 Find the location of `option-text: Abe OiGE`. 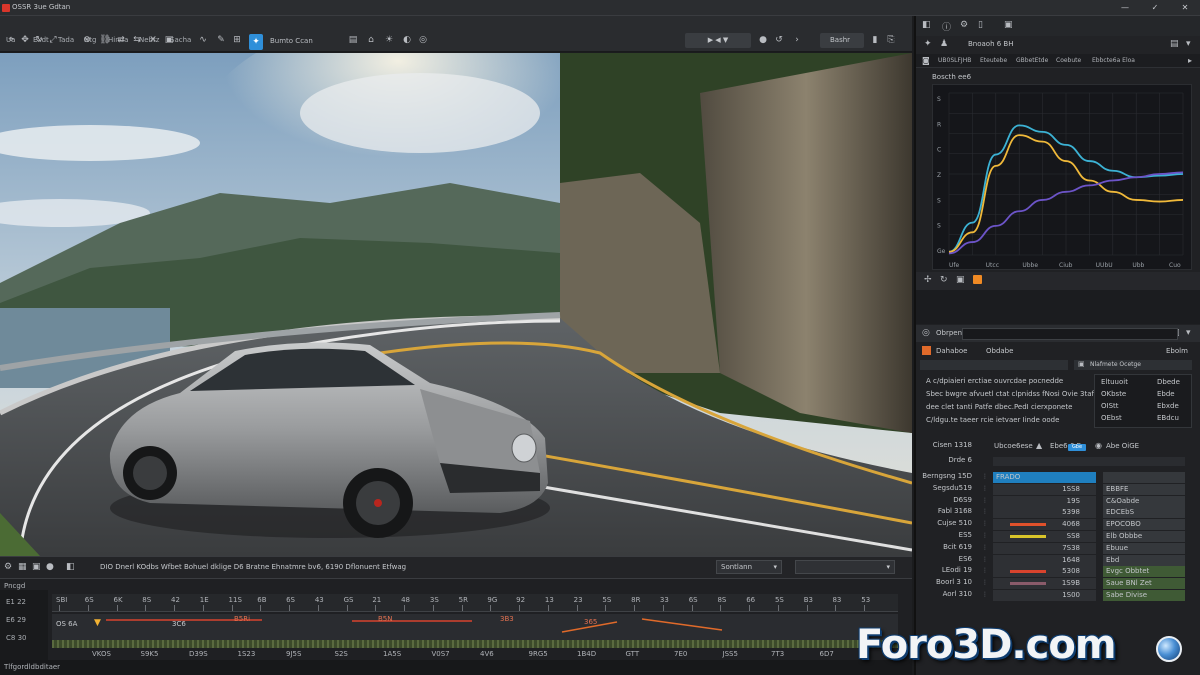

option-text: Abe OiGE is located at coordinates (1122, 446).